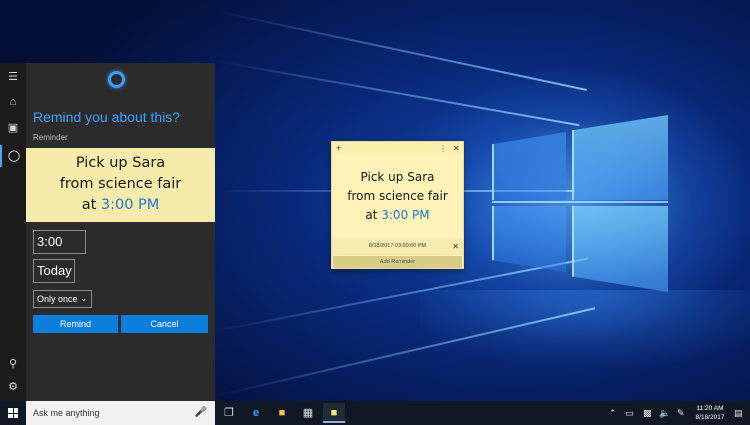 This screenshot has width=750, height=425. What do you see at coordinates (580, 202) in the screenshot?
I see `logo-divider` at bounding box center [580, 202].